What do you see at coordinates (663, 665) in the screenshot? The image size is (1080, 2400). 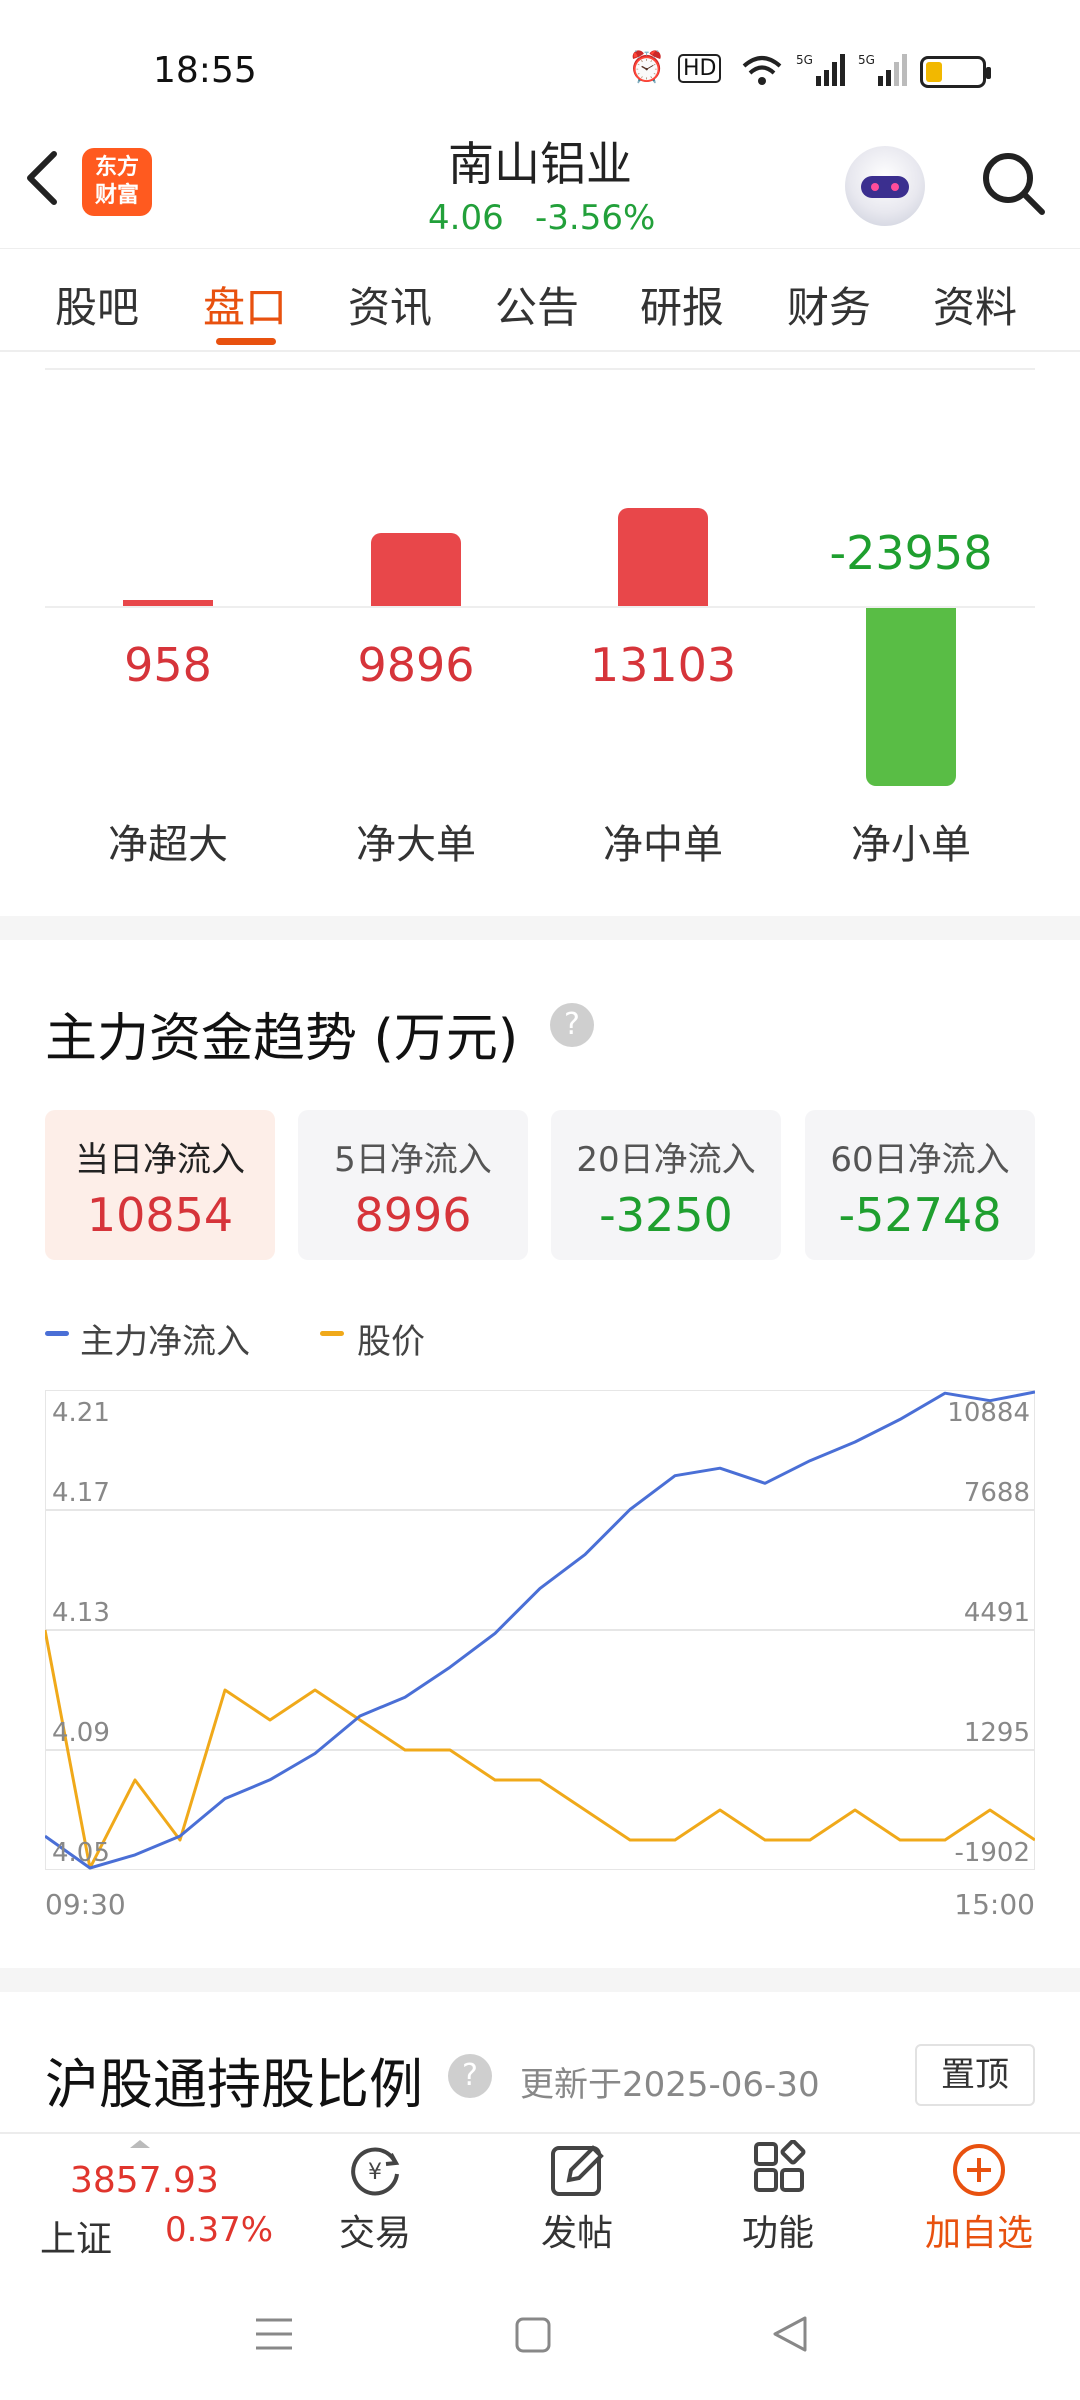 I see `bar-value-medium: 13103` at bounding box center [663, 665].